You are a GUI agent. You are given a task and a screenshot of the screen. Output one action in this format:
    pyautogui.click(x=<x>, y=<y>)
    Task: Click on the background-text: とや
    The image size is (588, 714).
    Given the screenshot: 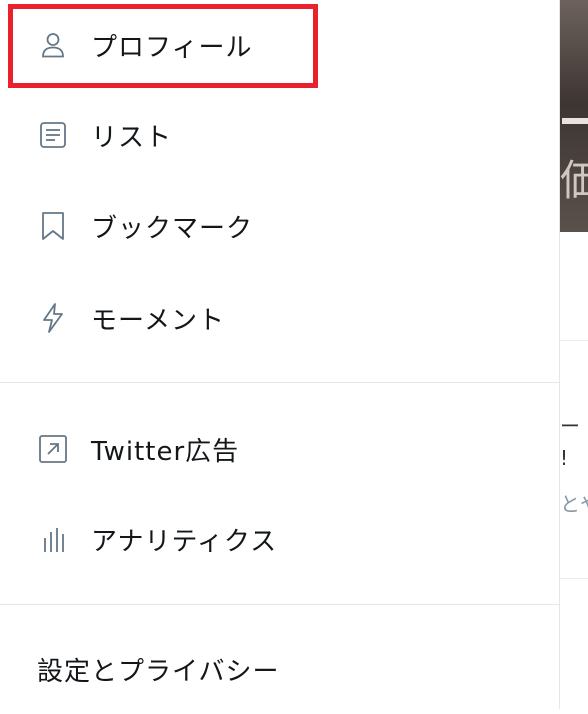 What is the action you would take?
    pyautogui.click(x=574, y=504)
    